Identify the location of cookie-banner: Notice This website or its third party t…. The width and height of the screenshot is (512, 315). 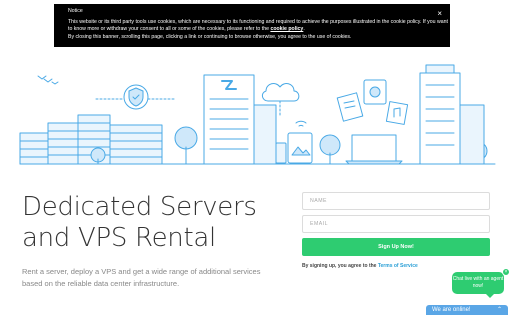
(252, 25).